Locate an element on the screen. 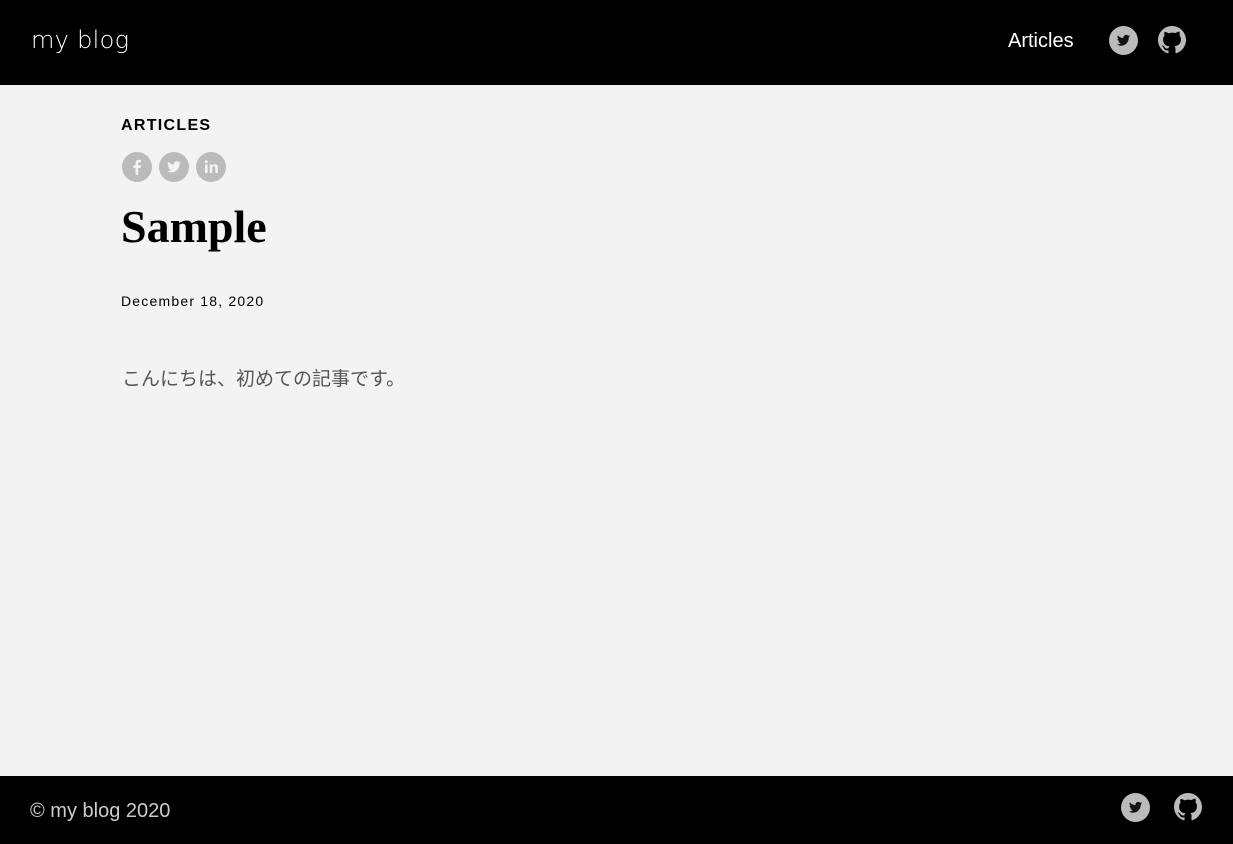  share-buttons is located at coordinates (174, 167).